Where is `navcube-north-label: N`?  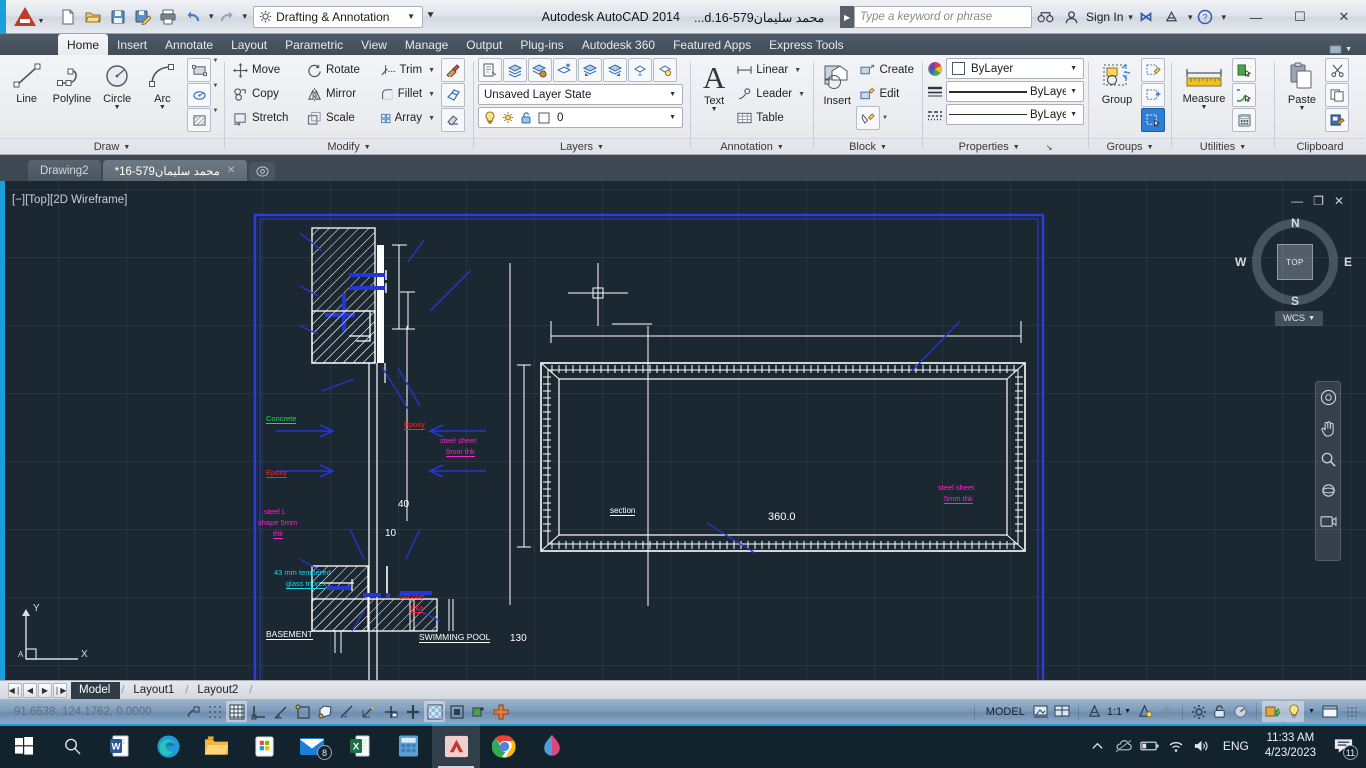
navcube-north-label: N is located at coordinates (1295, 223).